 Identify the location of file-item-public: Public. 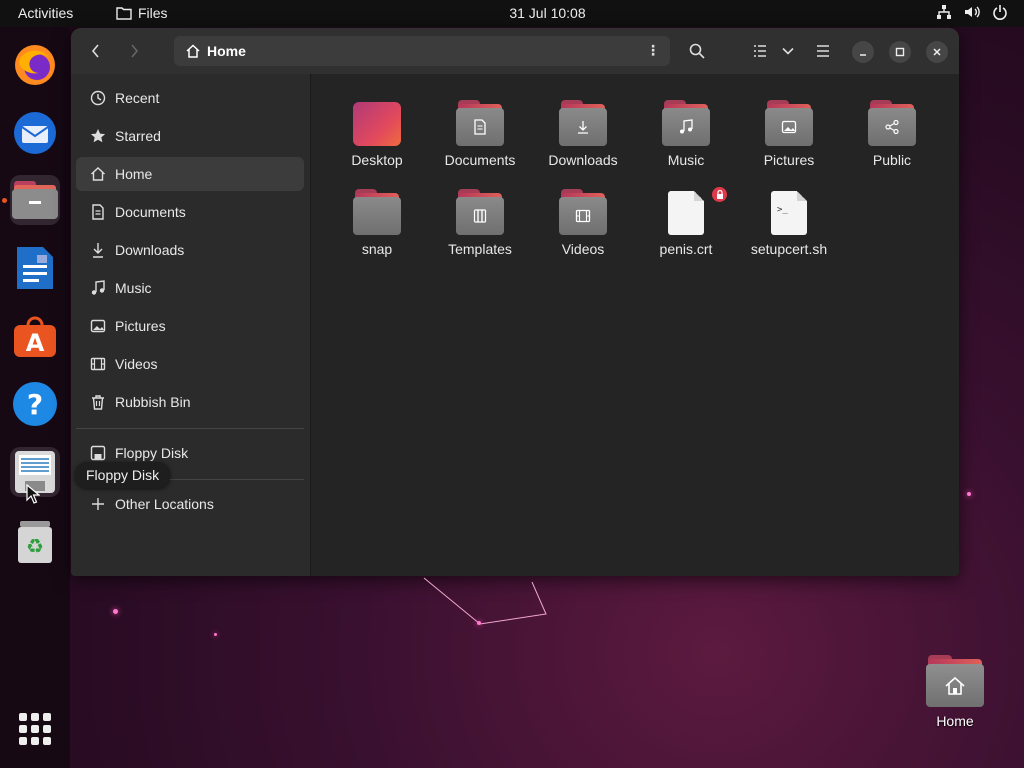
(892, 134).